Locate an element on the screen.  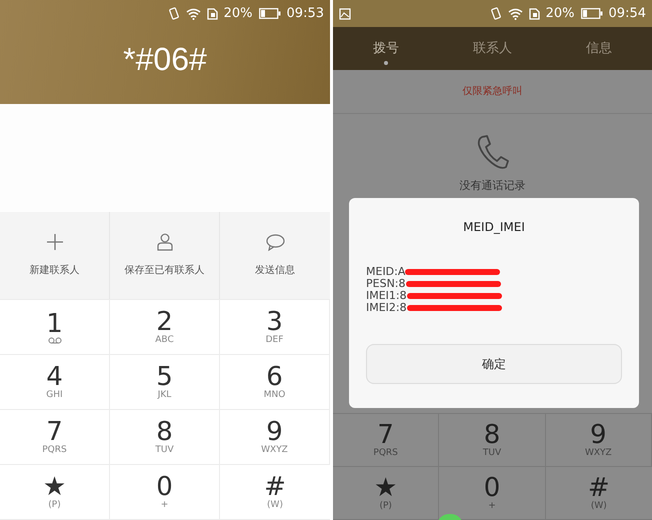
clock-time: 09:53 is located at coordinates (305, 13).